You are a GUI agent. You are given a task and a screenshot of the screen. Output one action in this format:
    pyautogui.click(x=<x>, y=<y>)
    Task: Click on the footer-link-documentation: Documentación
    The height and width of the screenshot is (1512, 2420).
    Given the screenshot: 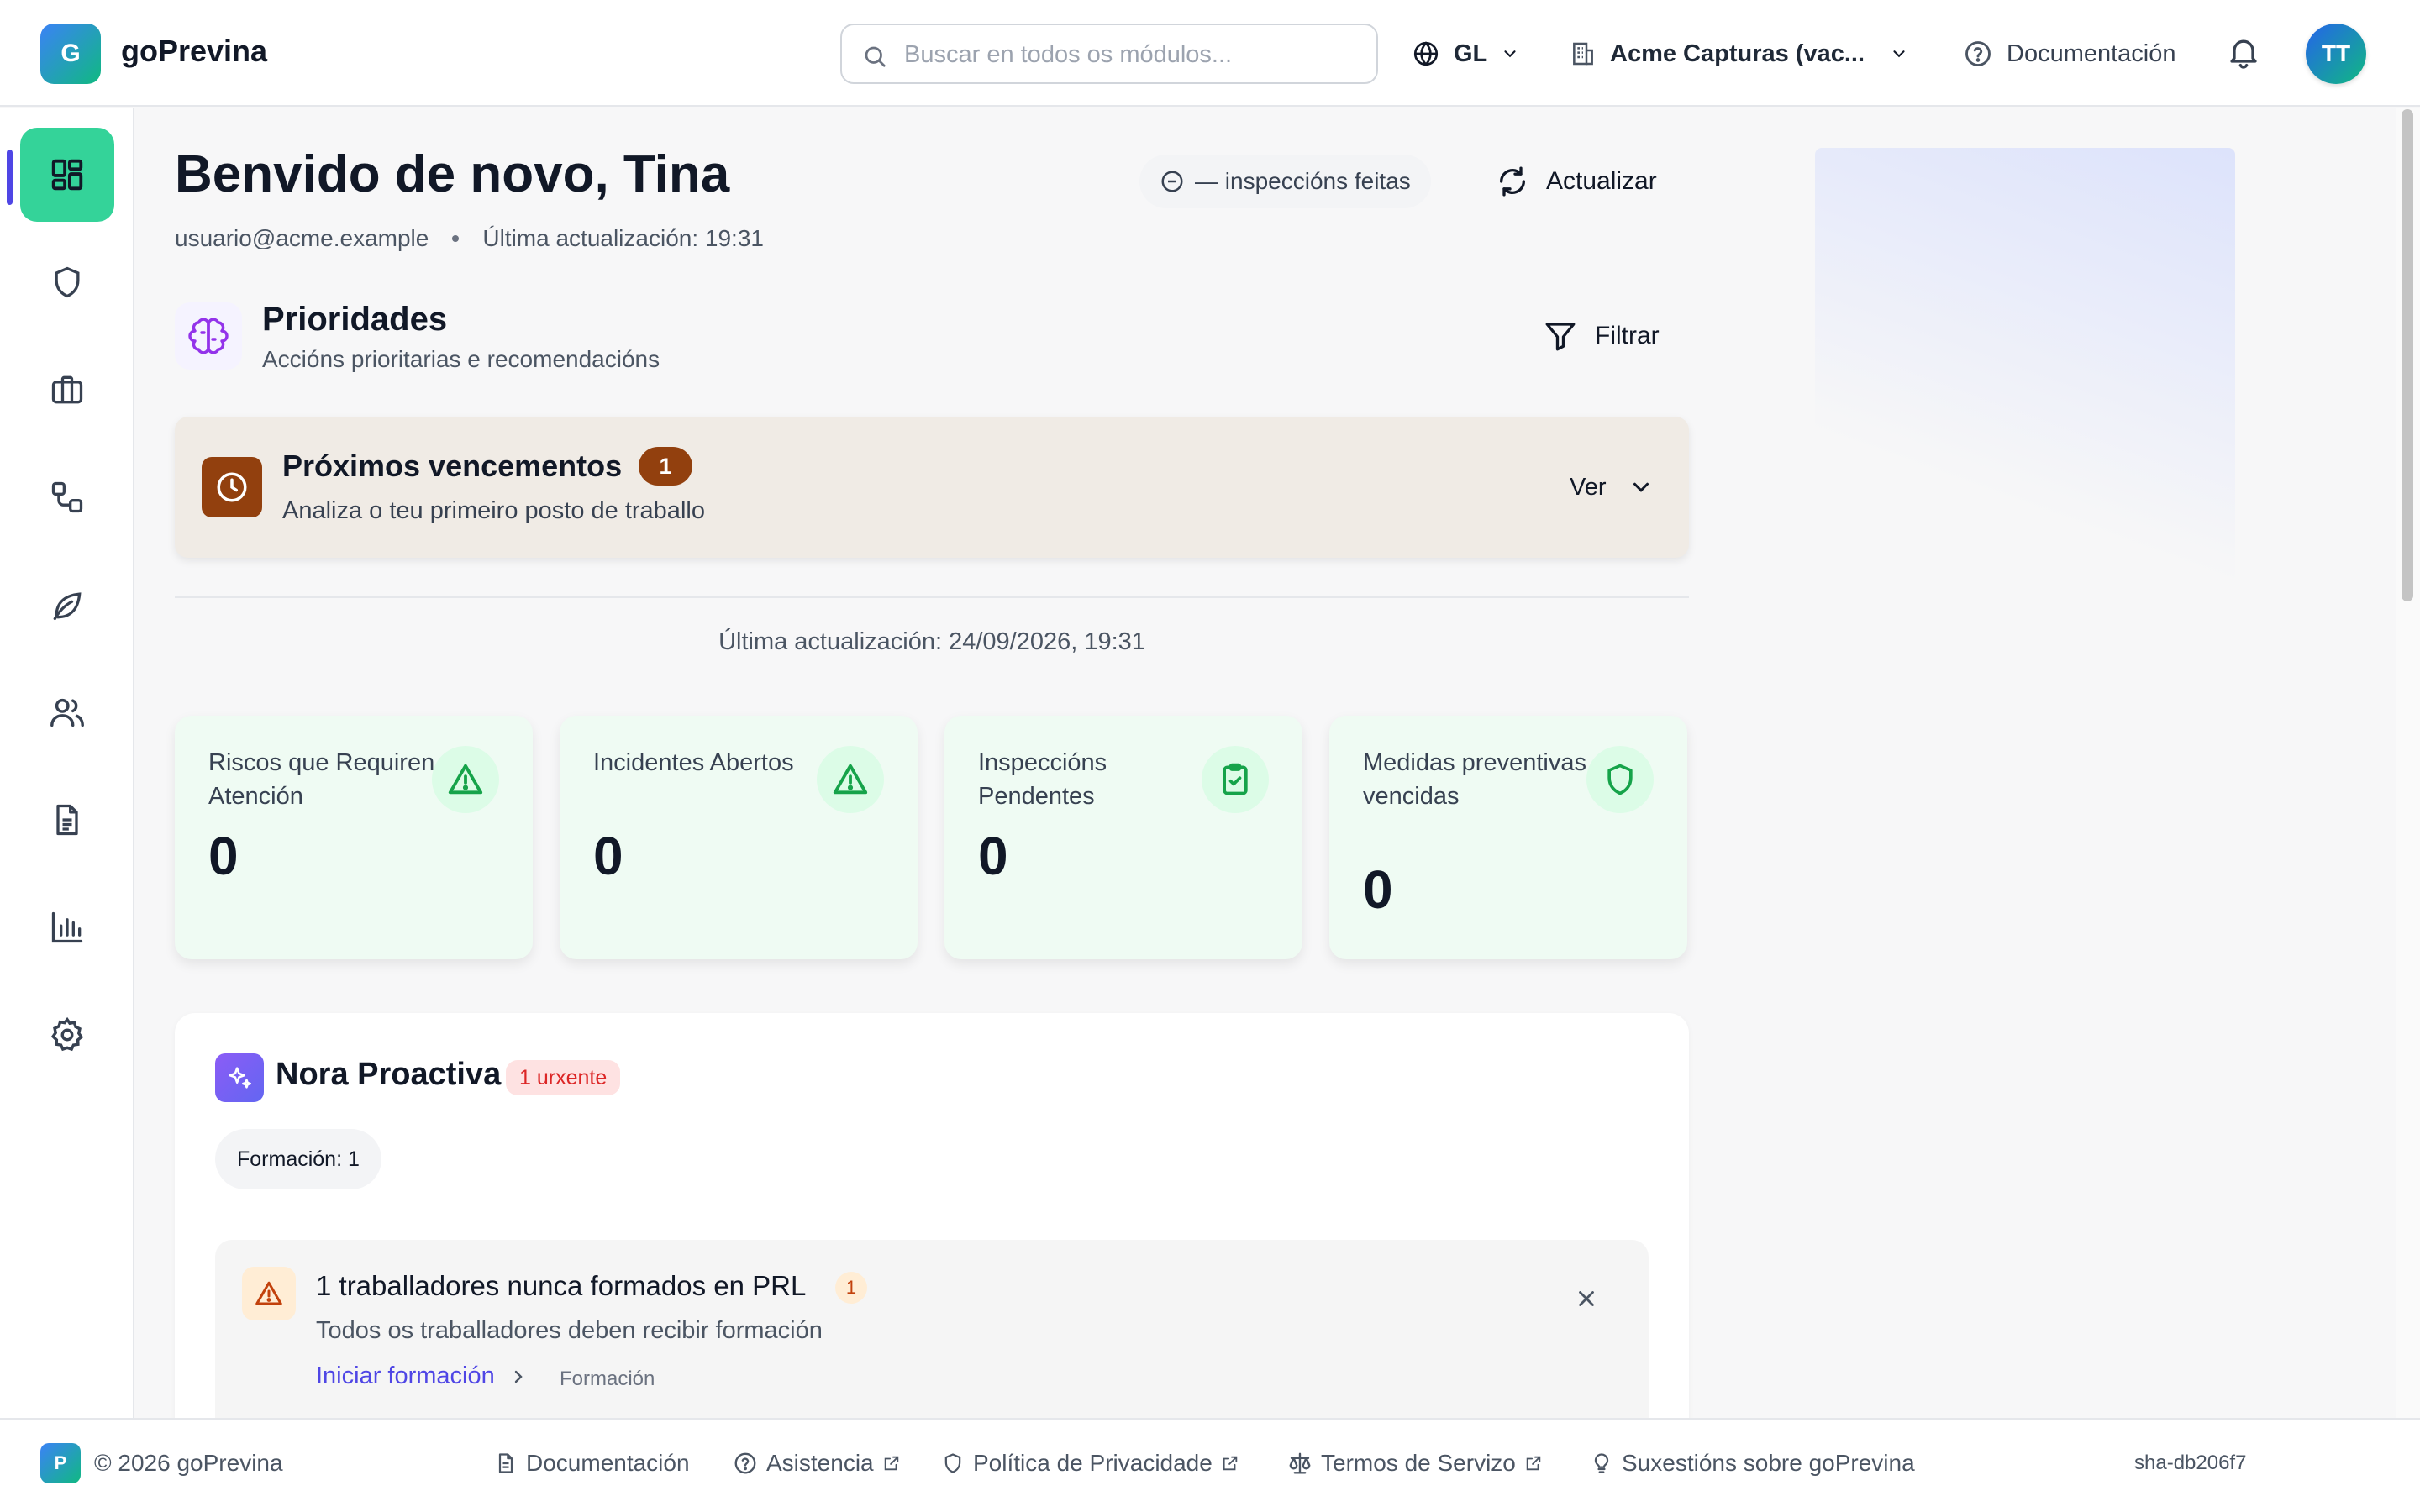 What is the action you would take?
    pyautogui.click(x=592, y=1463)
    